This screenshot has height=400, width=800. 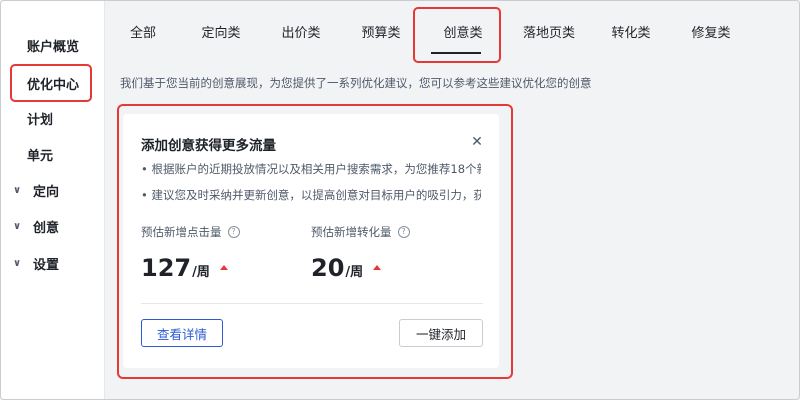 I want to click on metric-number: 127, so click(x=166, y=268).